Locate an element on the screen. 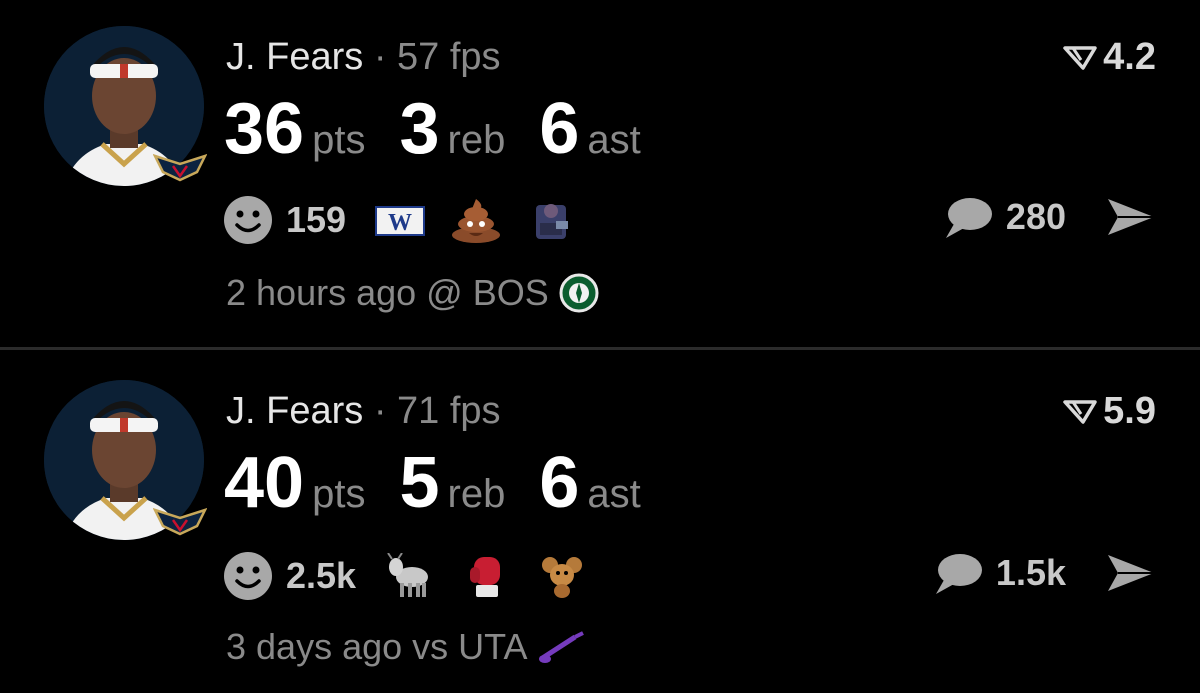  reaction-count: 159 is located at coordinates (316, 220).